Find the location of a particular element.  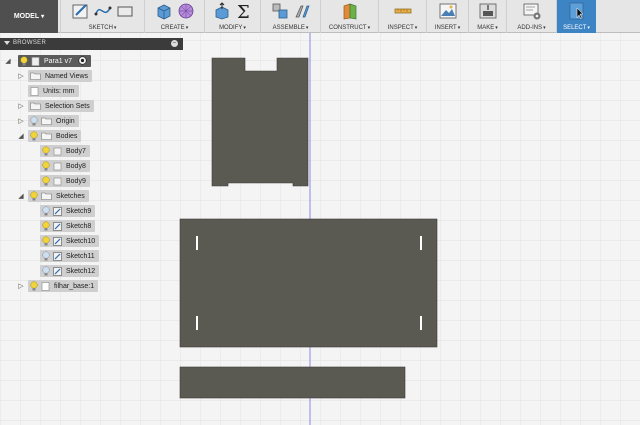

tree-sketch-item: Sketch12 is located at coordinates (70, 271).